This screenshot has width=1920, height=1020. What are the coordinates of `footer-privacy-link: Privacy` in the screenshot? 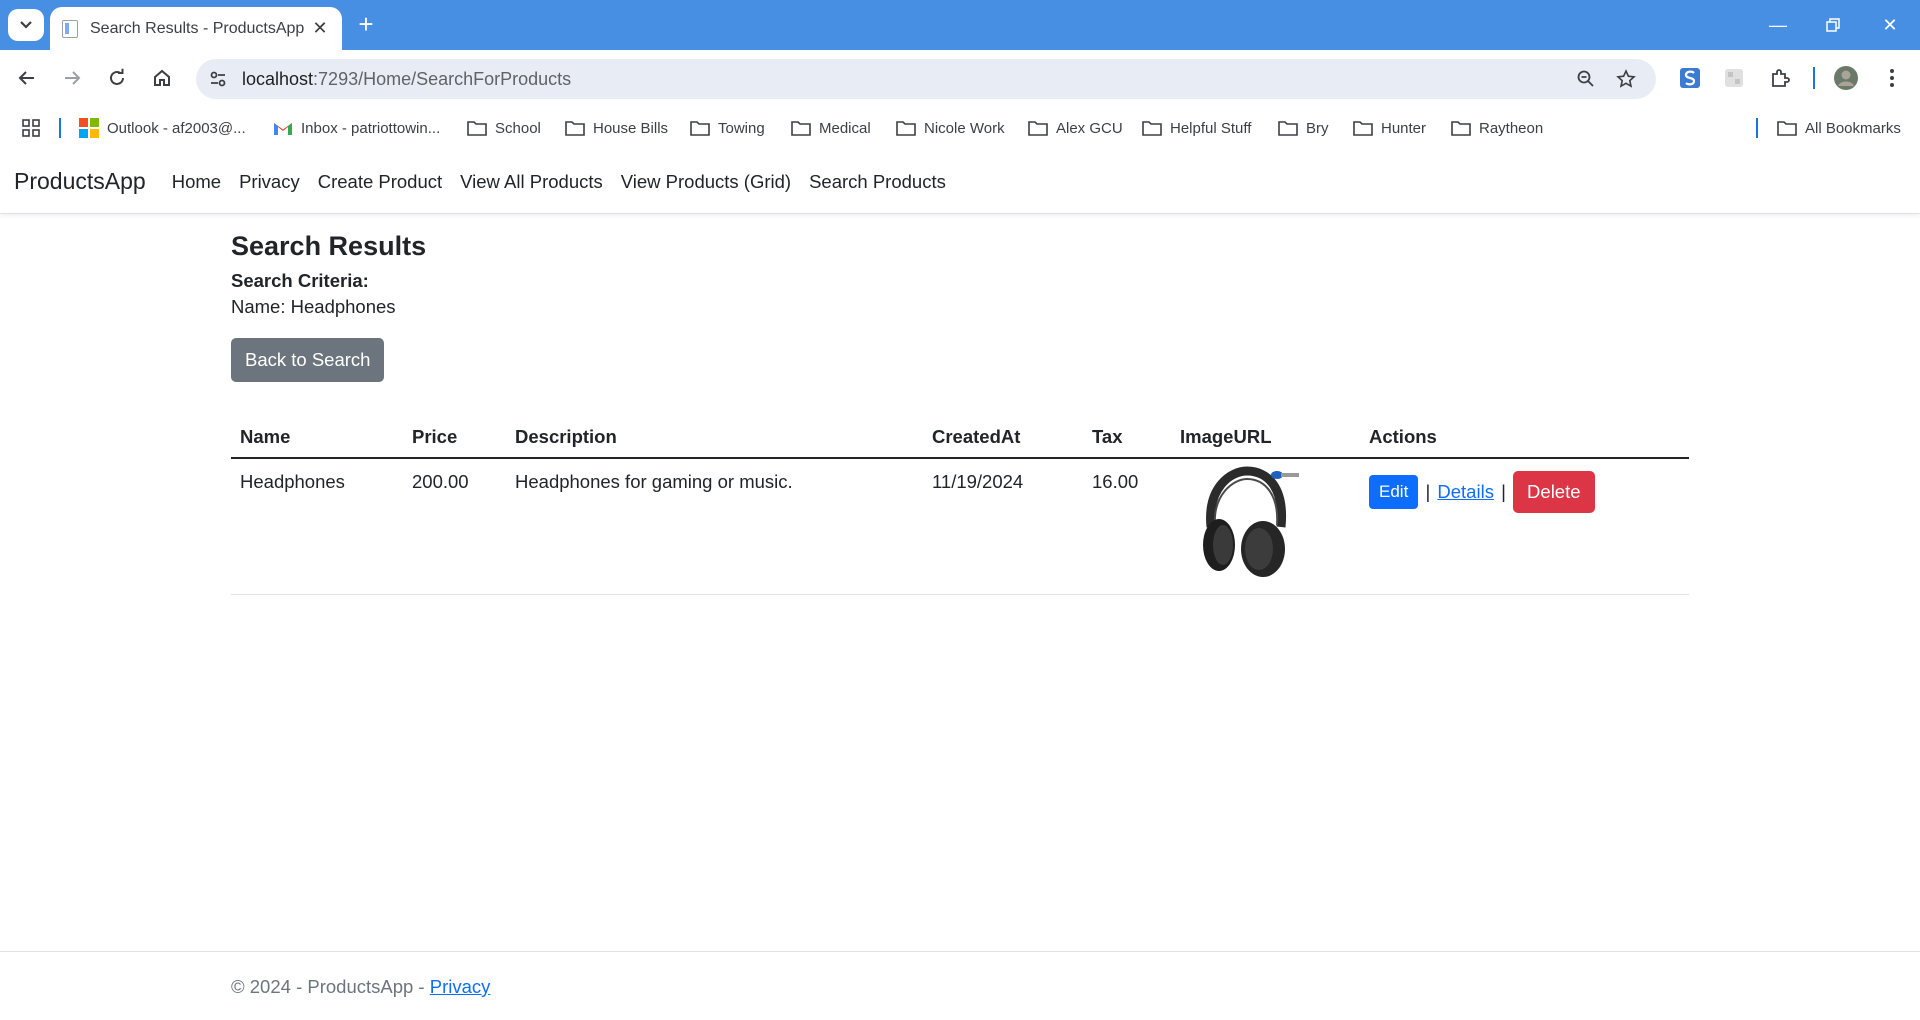 It's located at (460, 986).